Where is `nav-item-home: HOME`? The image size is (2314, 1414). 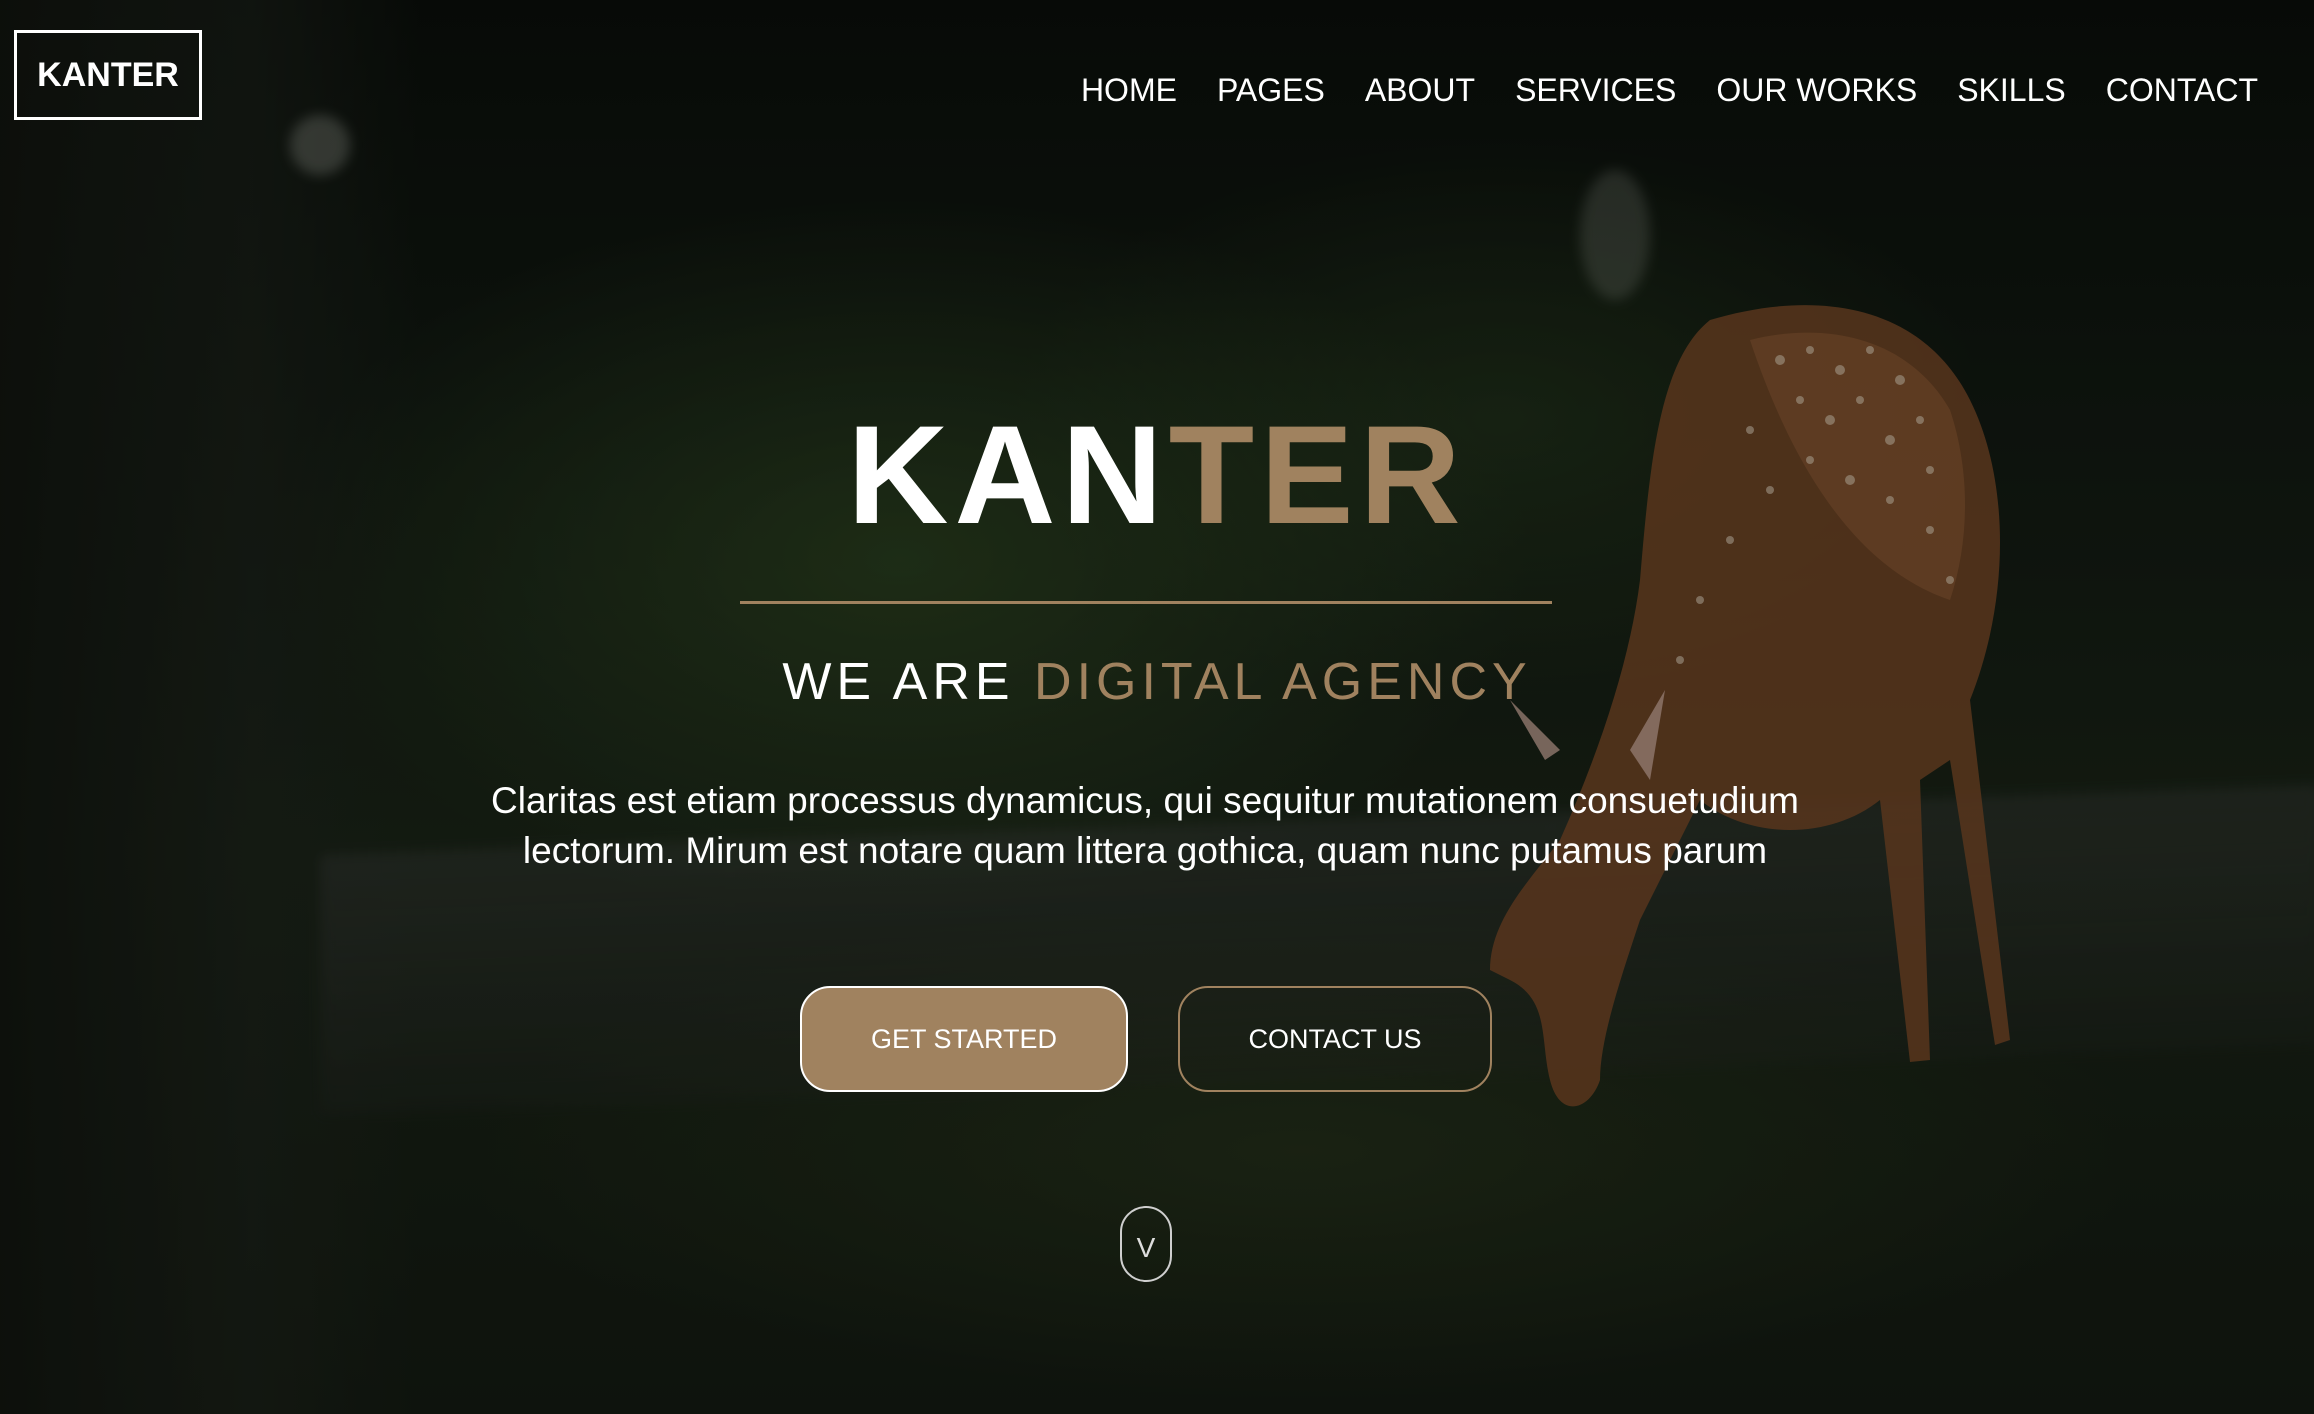
nav-item-home: HOME is located at coordinates (1129, 90).